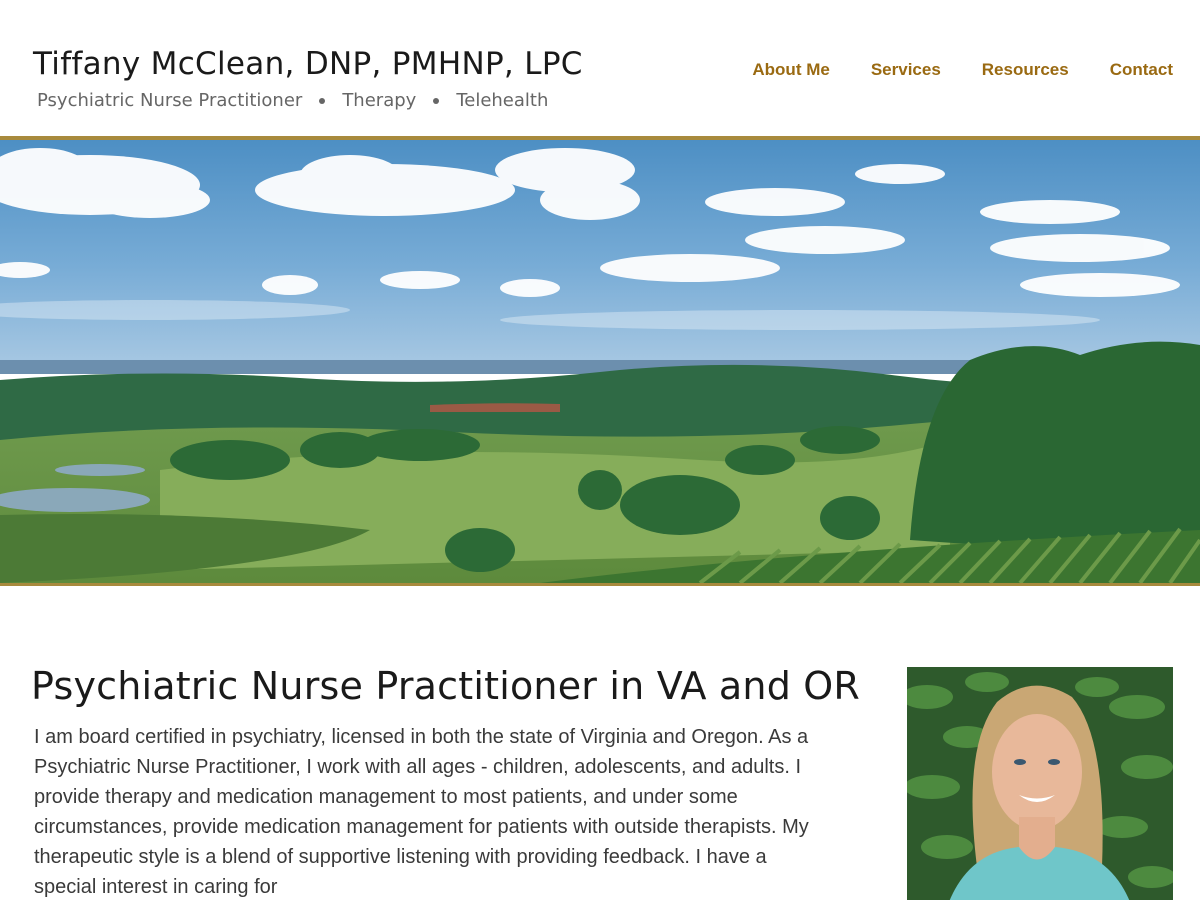  I want to click on main-nav: About Me Services Resources Contact, so click(962, 70).